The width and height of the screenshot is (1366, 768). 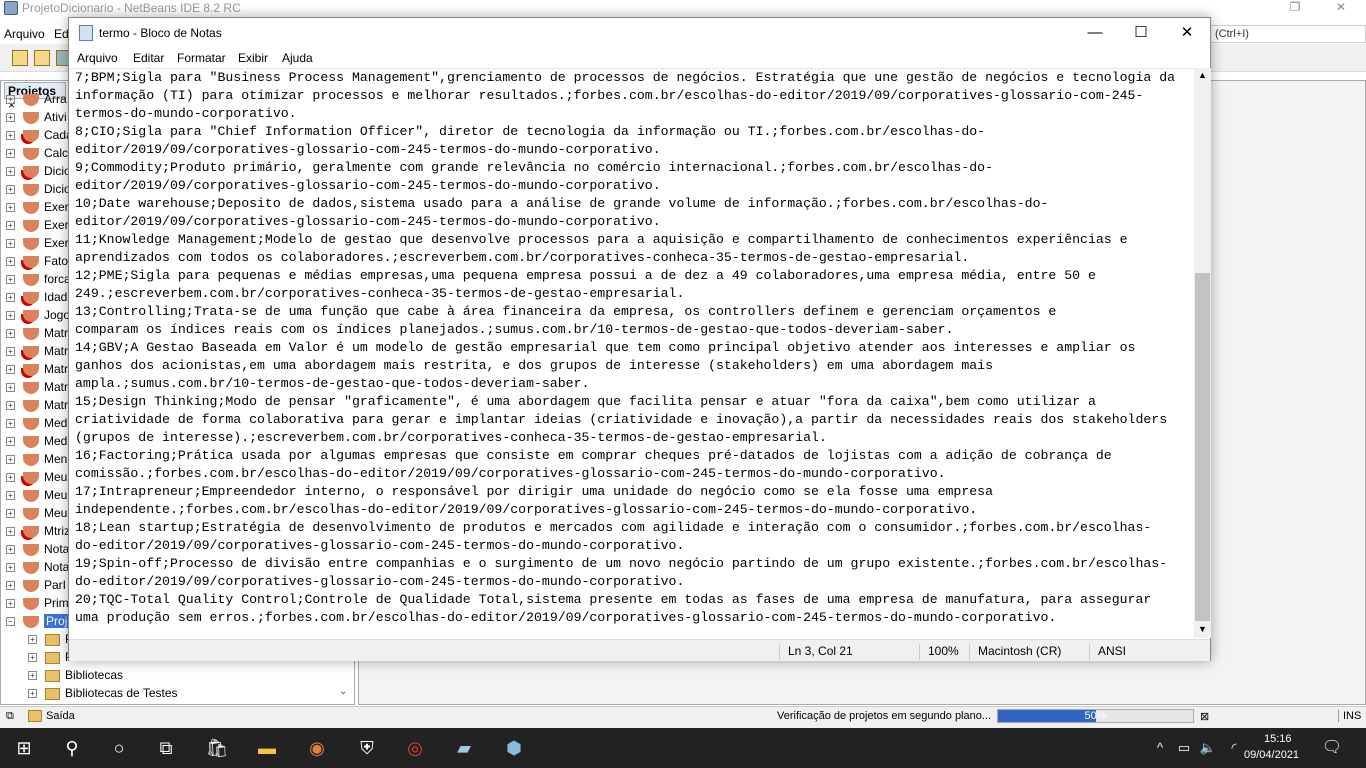 I want to click on search-icon: ⚲, so click(x=72, y=748).